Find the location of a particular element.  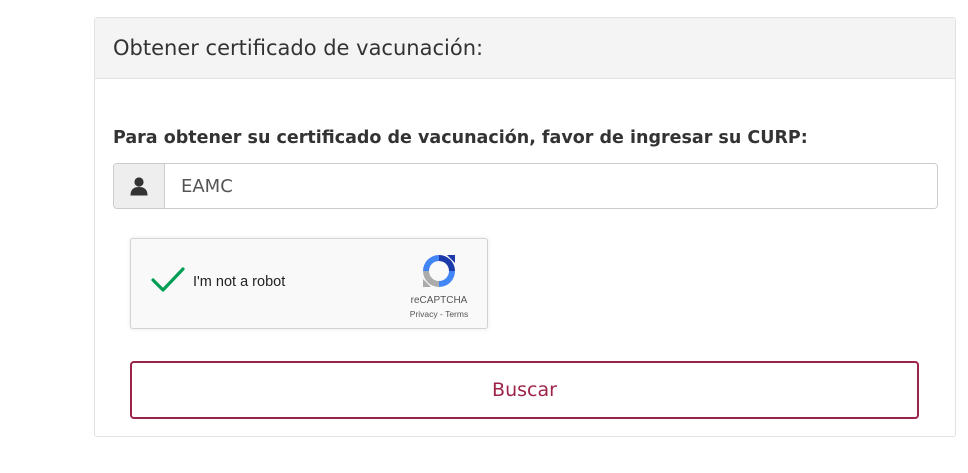

recaptcha-logo-icon is located at coordinates (439, 271).